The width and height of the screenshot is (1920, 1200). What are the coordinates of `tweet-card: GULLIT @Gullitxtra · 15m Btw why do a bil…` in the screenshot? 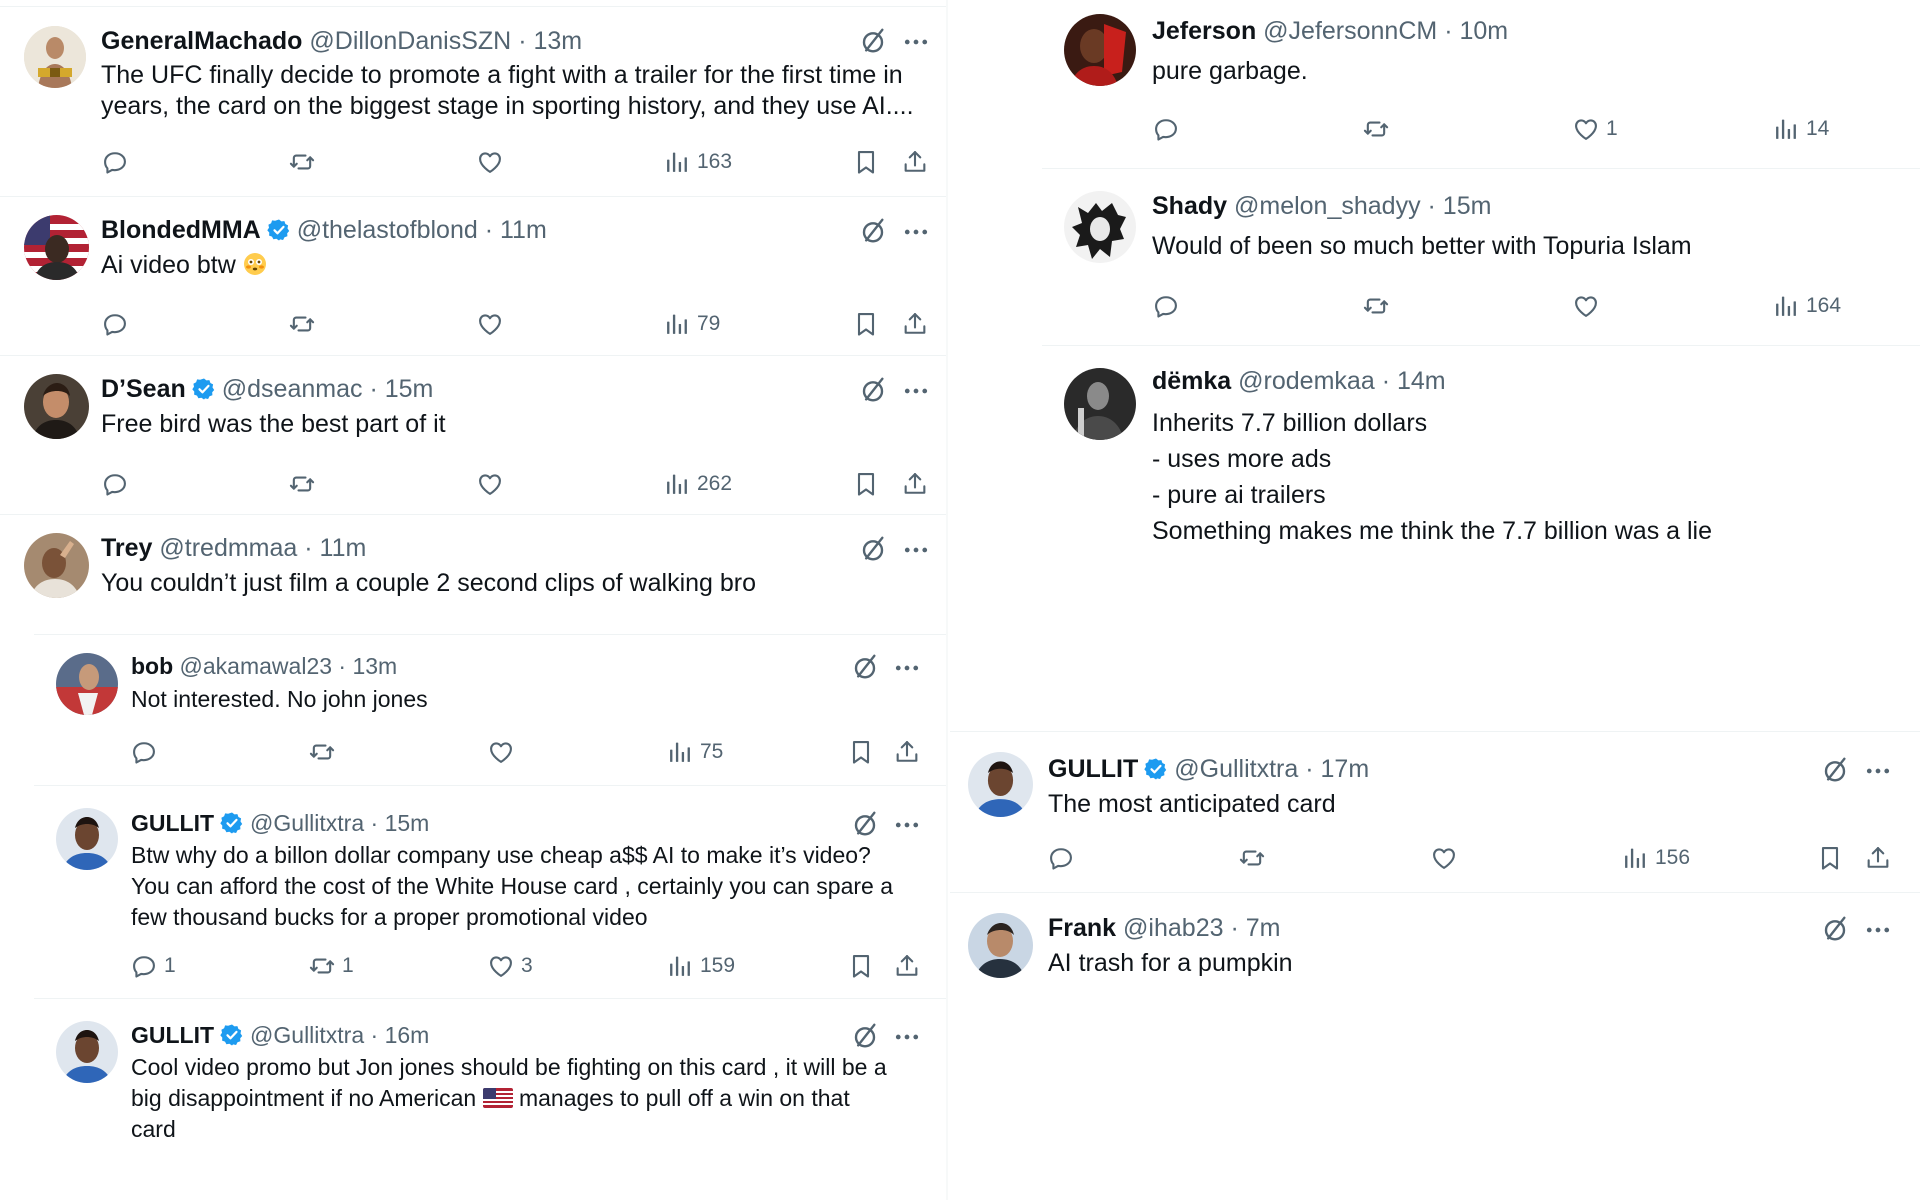 It's located at (474, 892).